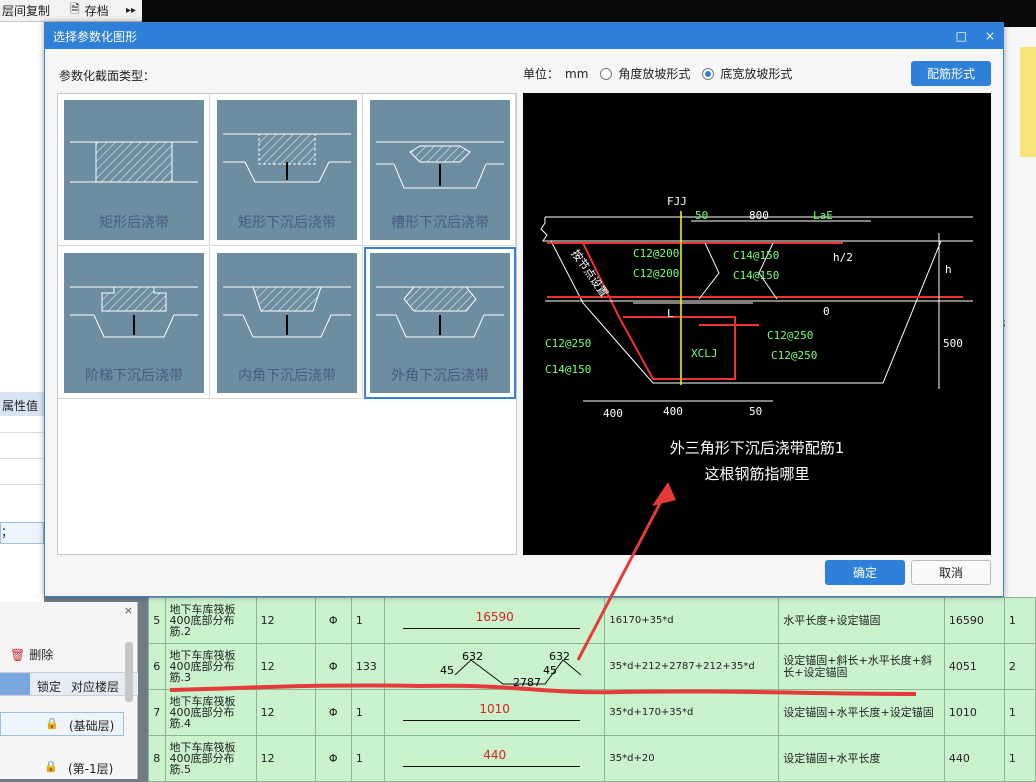  Describe the element at coordinates (210, 666) in the screenshot. I see `rebar-name: 地下车库筏板400底部分布筋.3` at that location.